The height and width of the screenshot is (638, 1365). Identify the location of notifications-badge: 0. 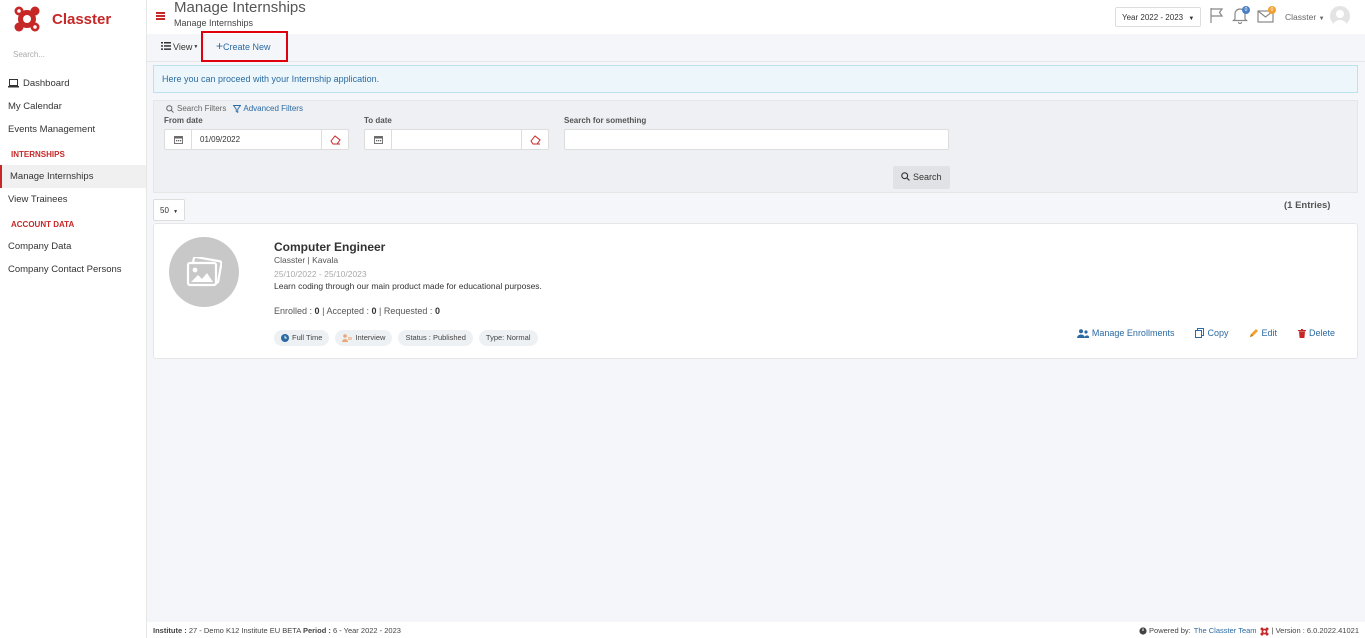
(1246, 10).